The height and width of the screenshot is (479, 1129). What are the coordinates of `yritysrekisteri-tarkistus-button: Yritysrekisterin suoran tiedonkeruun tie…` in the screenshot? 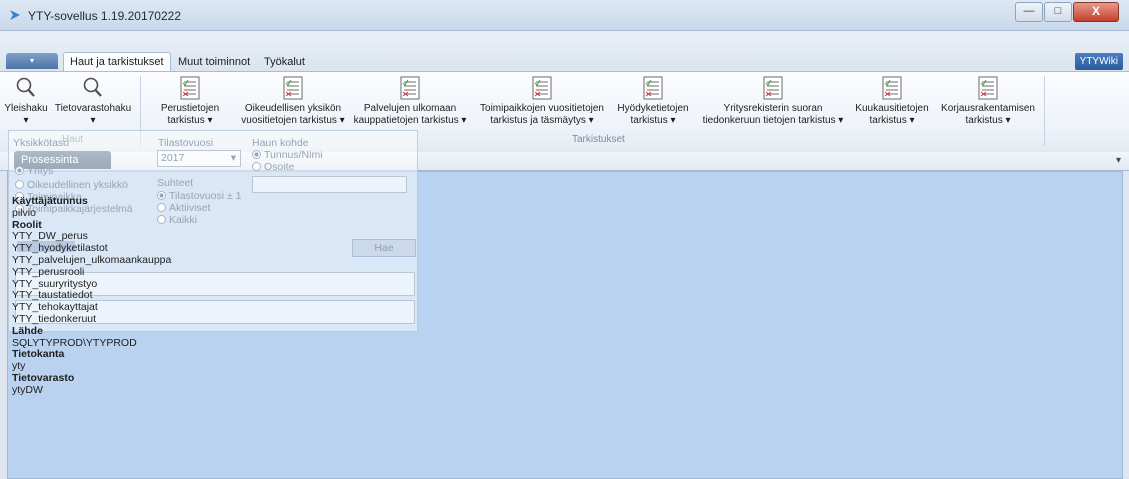 It's located at (773, 101).